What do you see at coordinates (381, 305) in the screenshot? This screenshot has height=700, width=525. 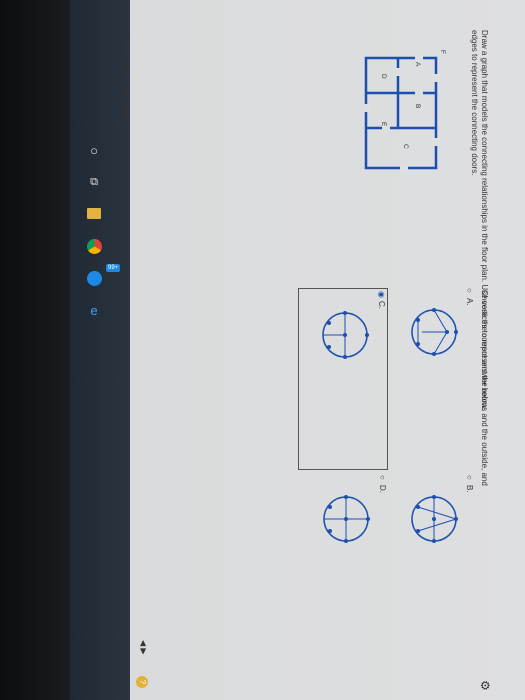 I see `option-c-label: C.` at bounding box center [381, 305].